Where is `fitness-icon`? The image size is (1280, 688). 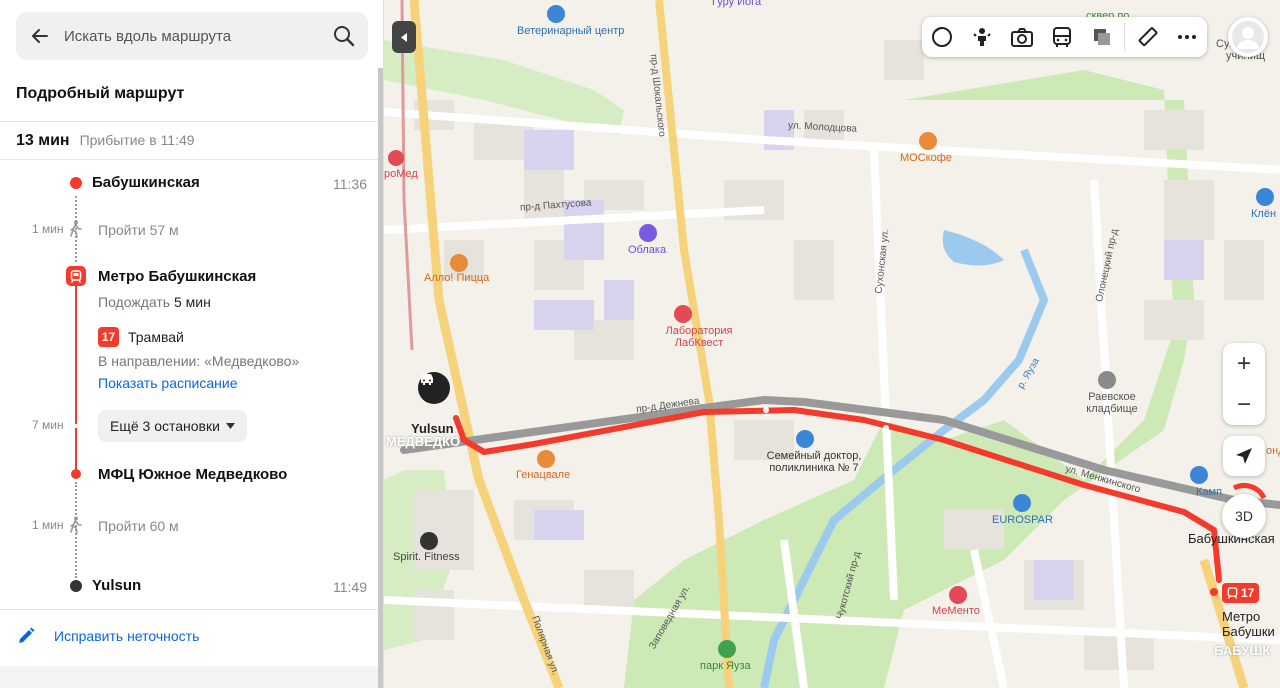
fitness-icon is located at coordinates (429, 541).